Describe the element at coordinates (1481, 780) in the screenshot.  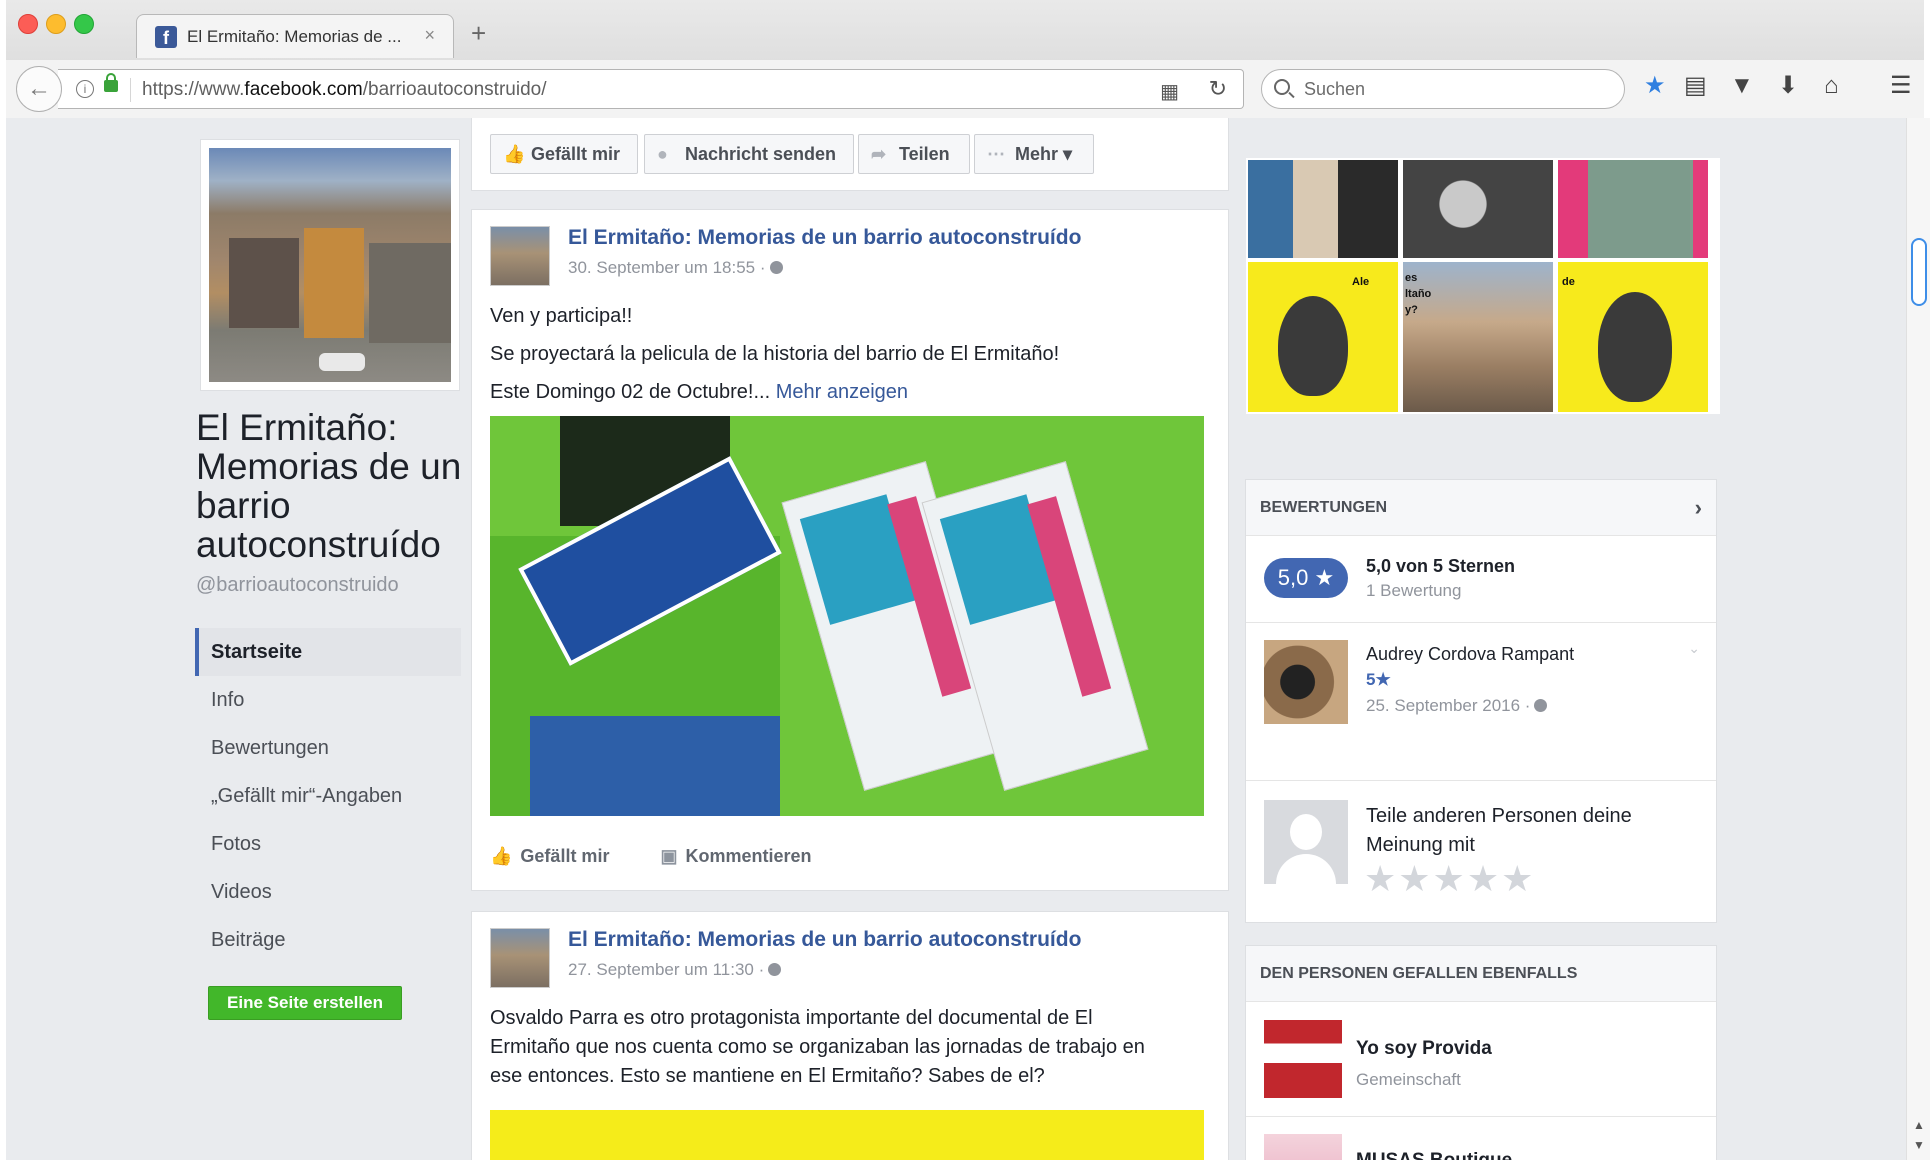
I see `divider` at that location.